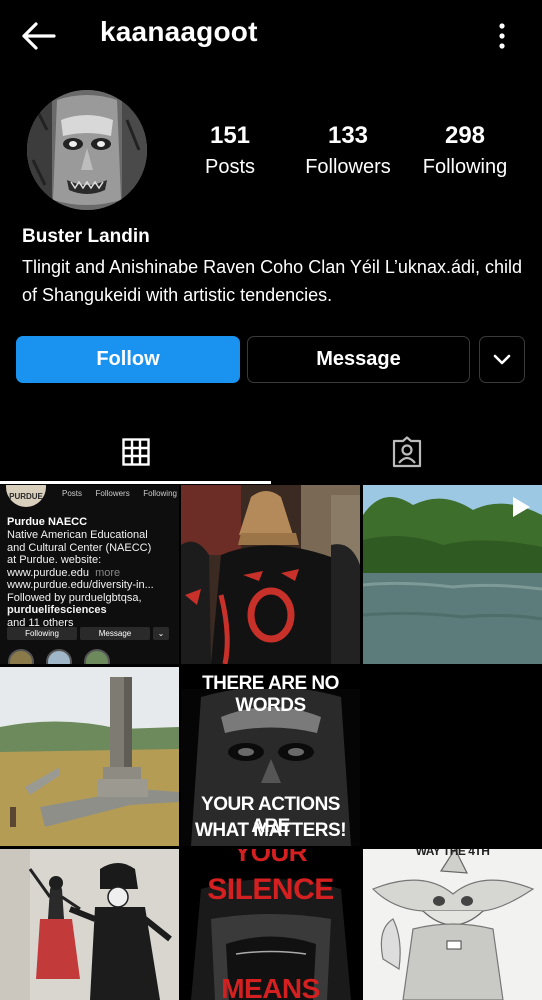 This screenshot has height=1000, width=542. I want to click on post1-more-link: more, so click(108, 572).